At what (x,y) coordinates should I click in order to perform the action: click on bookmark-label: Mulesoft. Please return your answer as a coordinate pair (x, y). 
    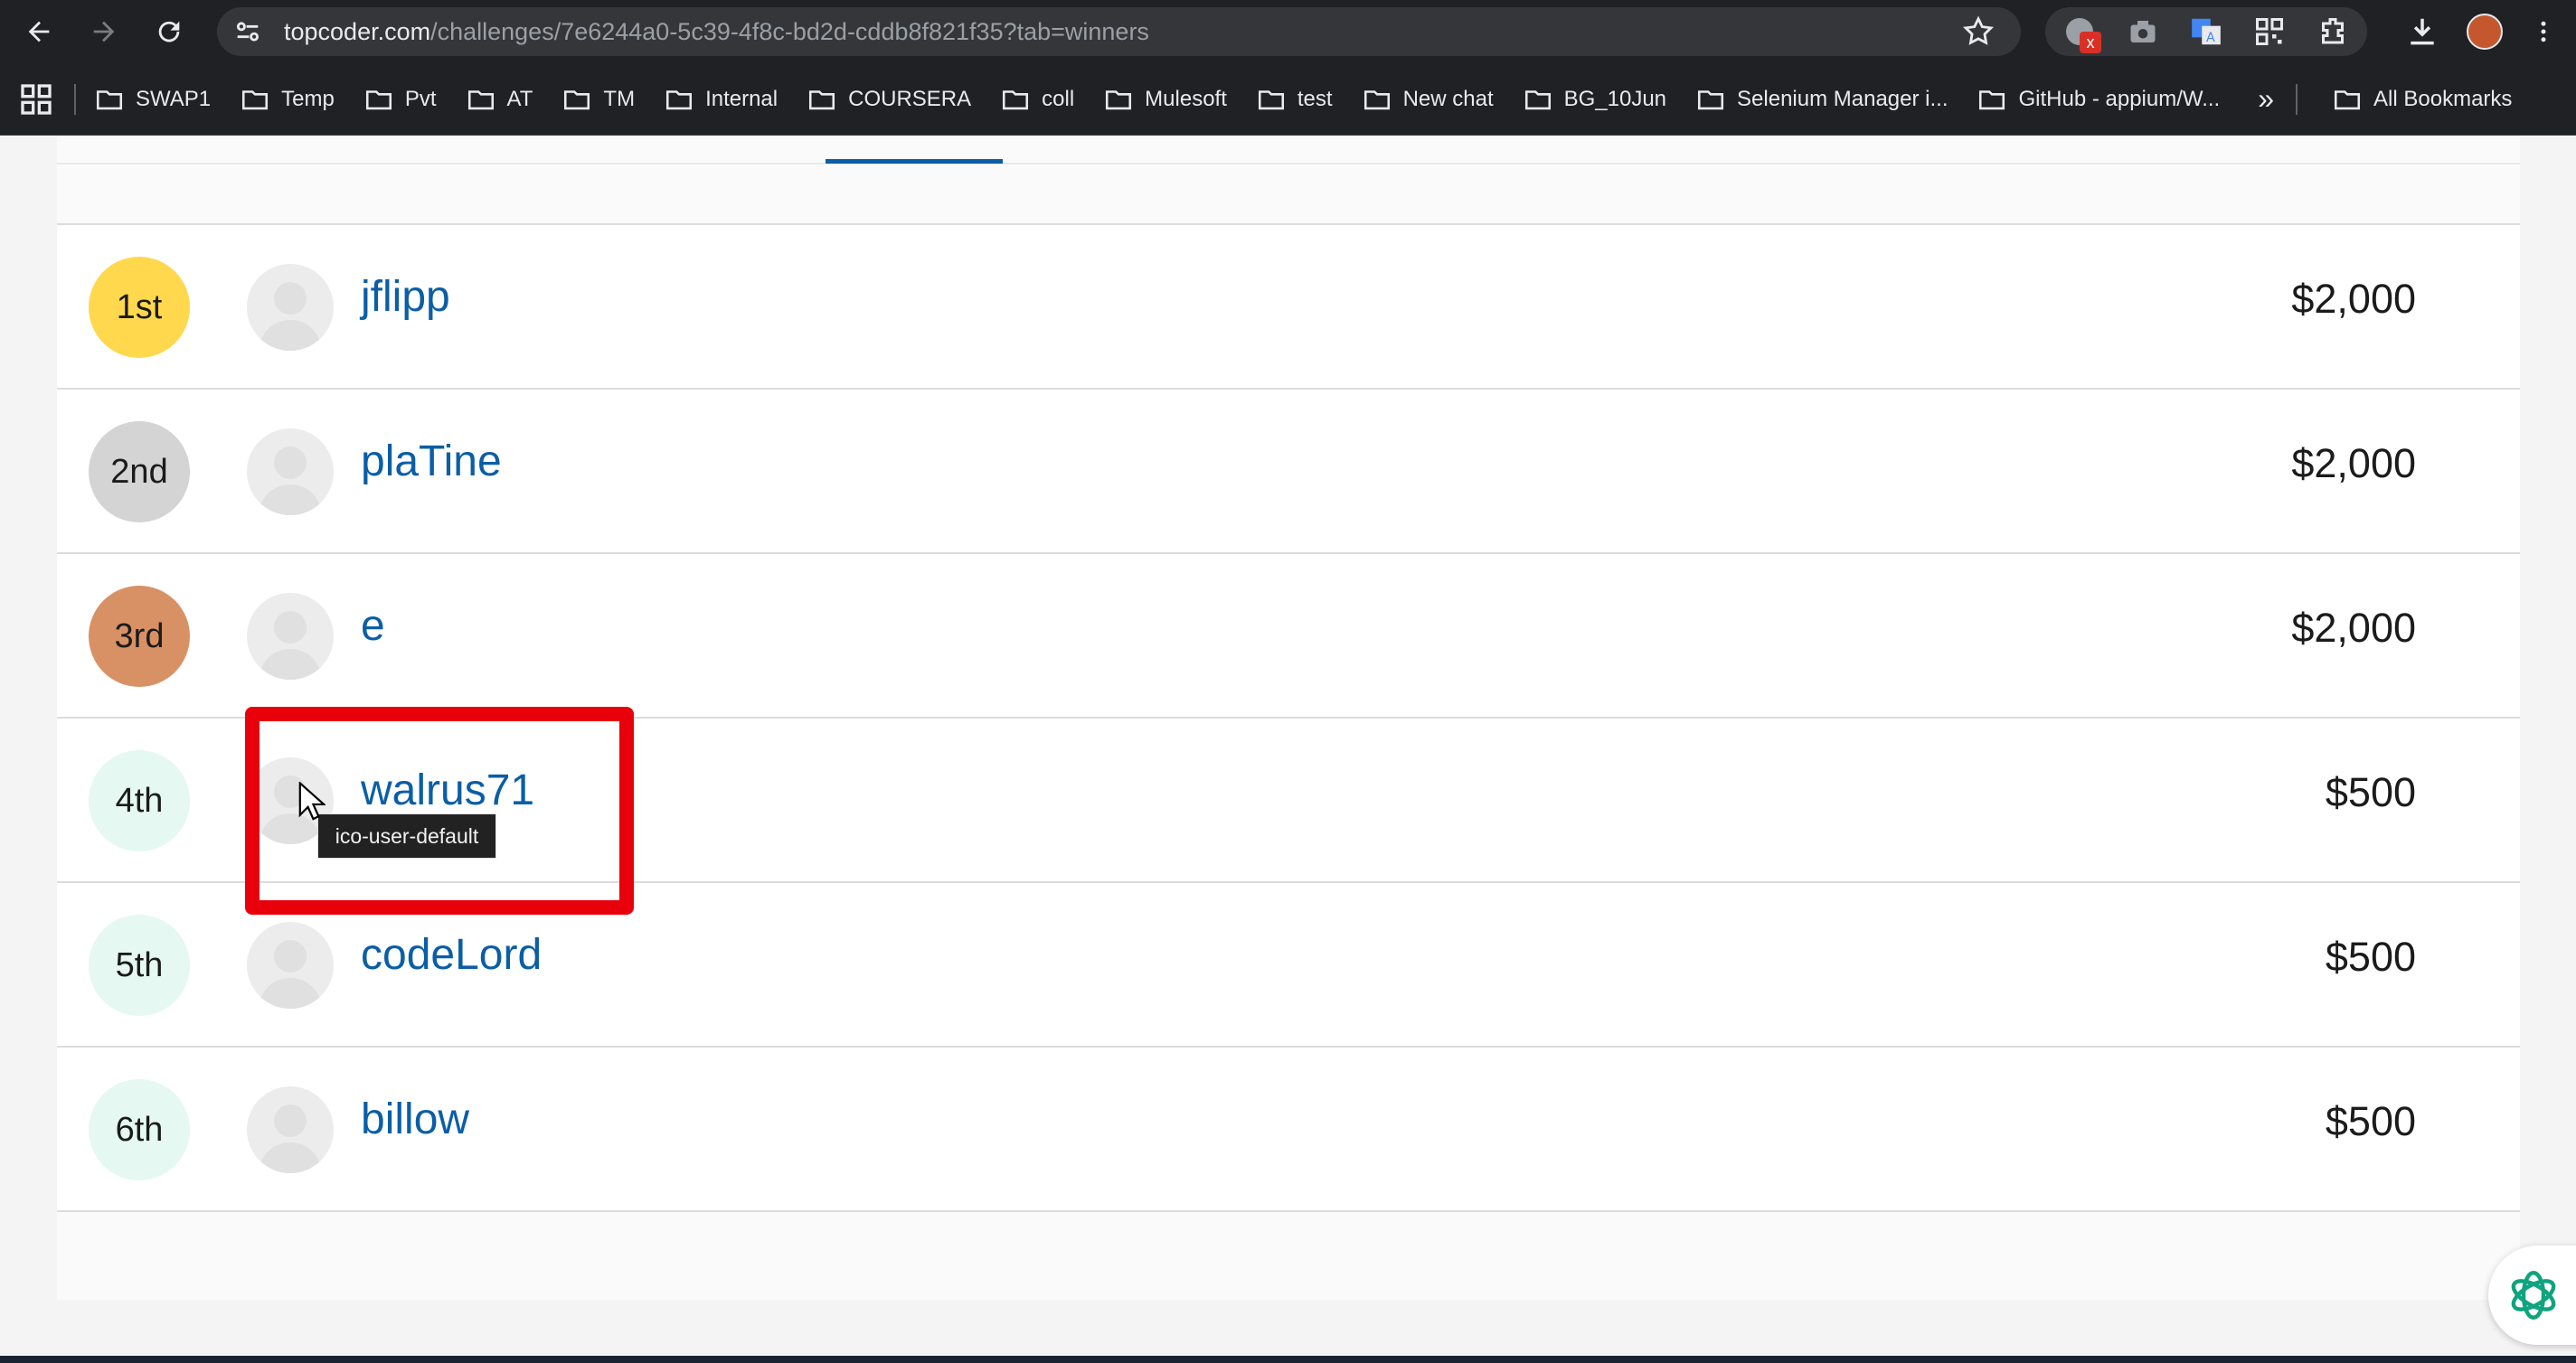
    Looking at the image, I should click on (1186, 98).